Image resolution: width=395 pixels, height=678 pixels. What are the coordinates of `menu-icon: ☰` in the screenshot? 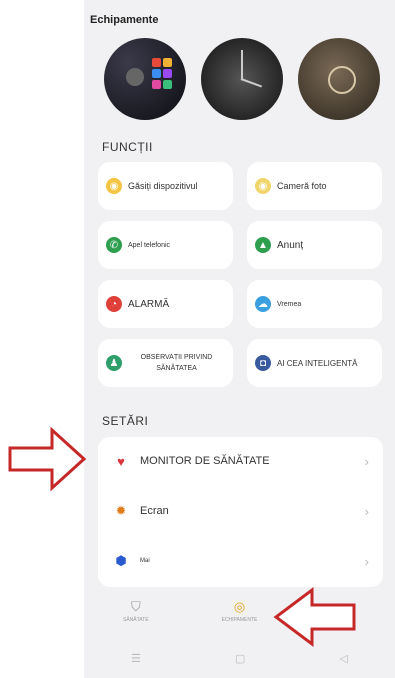 It's located at (136, 662).